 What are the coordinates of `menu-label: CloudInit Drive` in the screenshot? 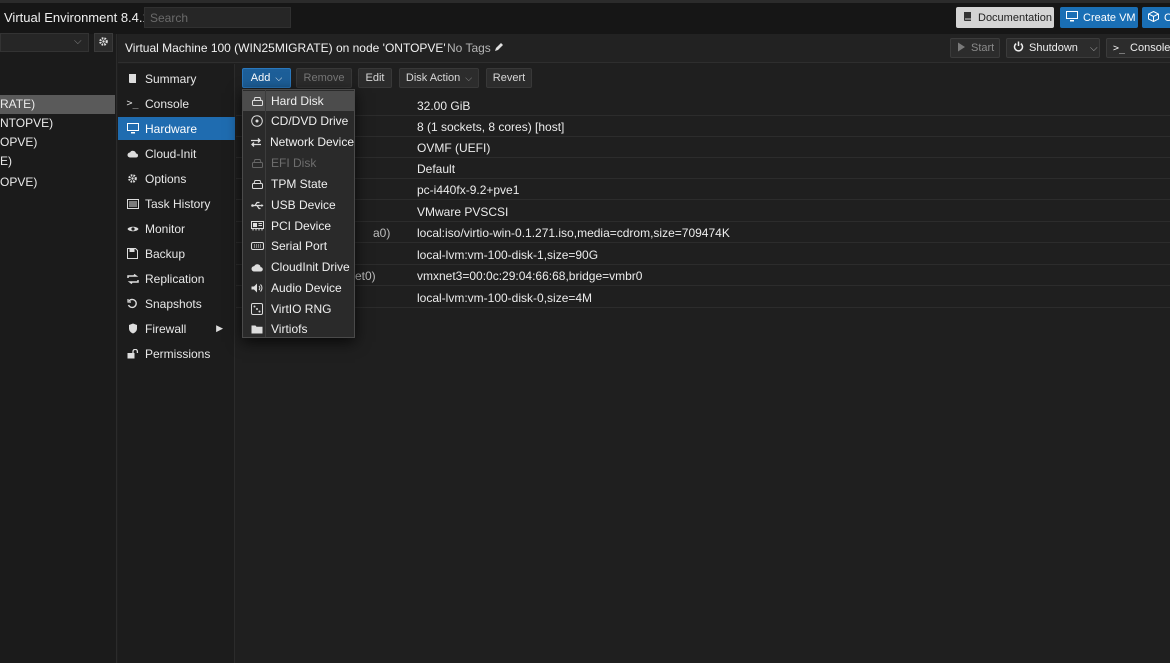 It's located at (310, 267).